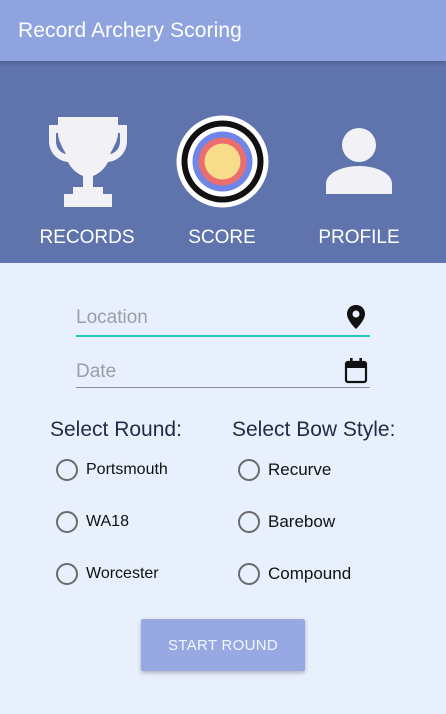 This screenshot has height=714, width=446. Describe the element at coordinates (87, 237) in the screenshot. I see `nav-records-label: RECORDS` at that location.